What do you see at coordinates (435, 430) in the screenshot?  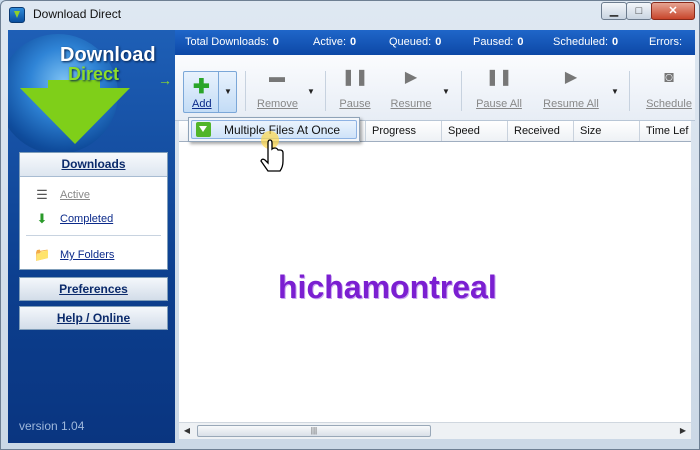 I see `horizontal-scrollbar: ◀ ||| ▶` at bounding box center [435, 430].